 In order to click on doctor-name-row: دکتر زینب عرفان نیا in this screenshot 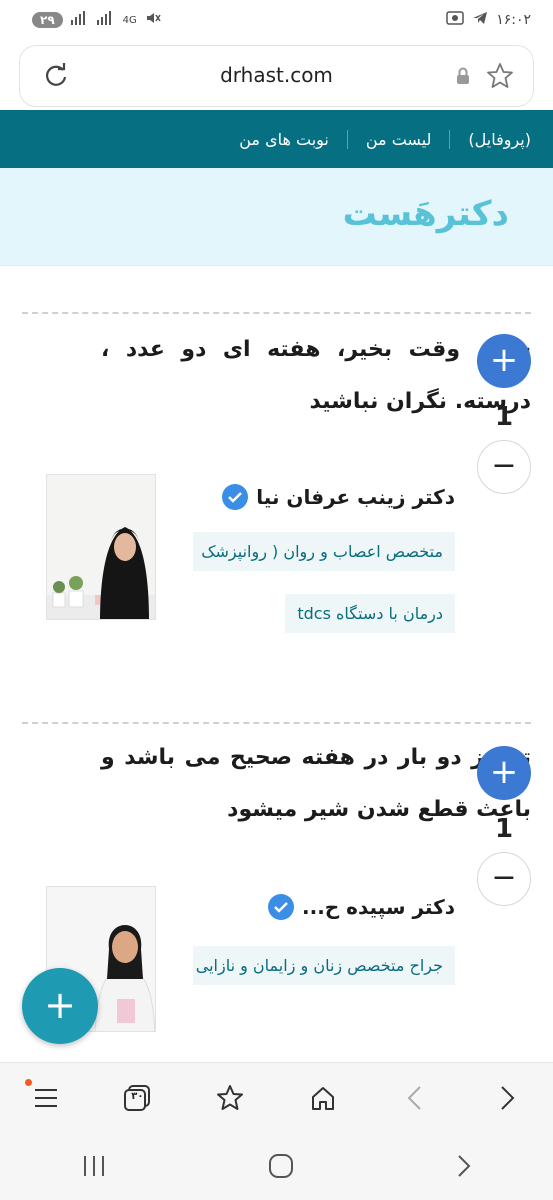, I will do `click(338, 497)`.